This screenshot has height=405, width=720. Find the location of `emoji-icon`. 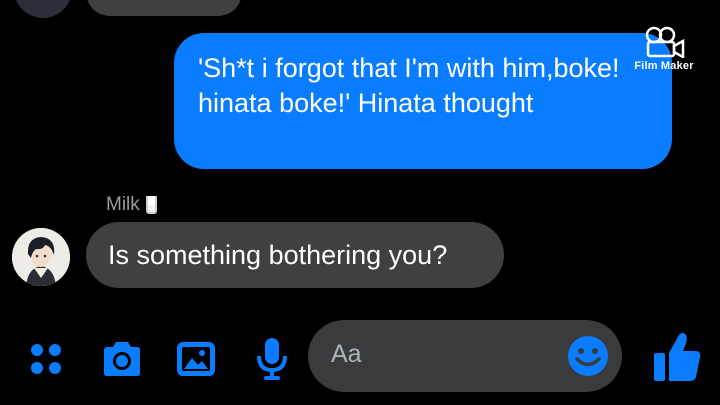

emoji-icon is located at coordinates (588, 358).